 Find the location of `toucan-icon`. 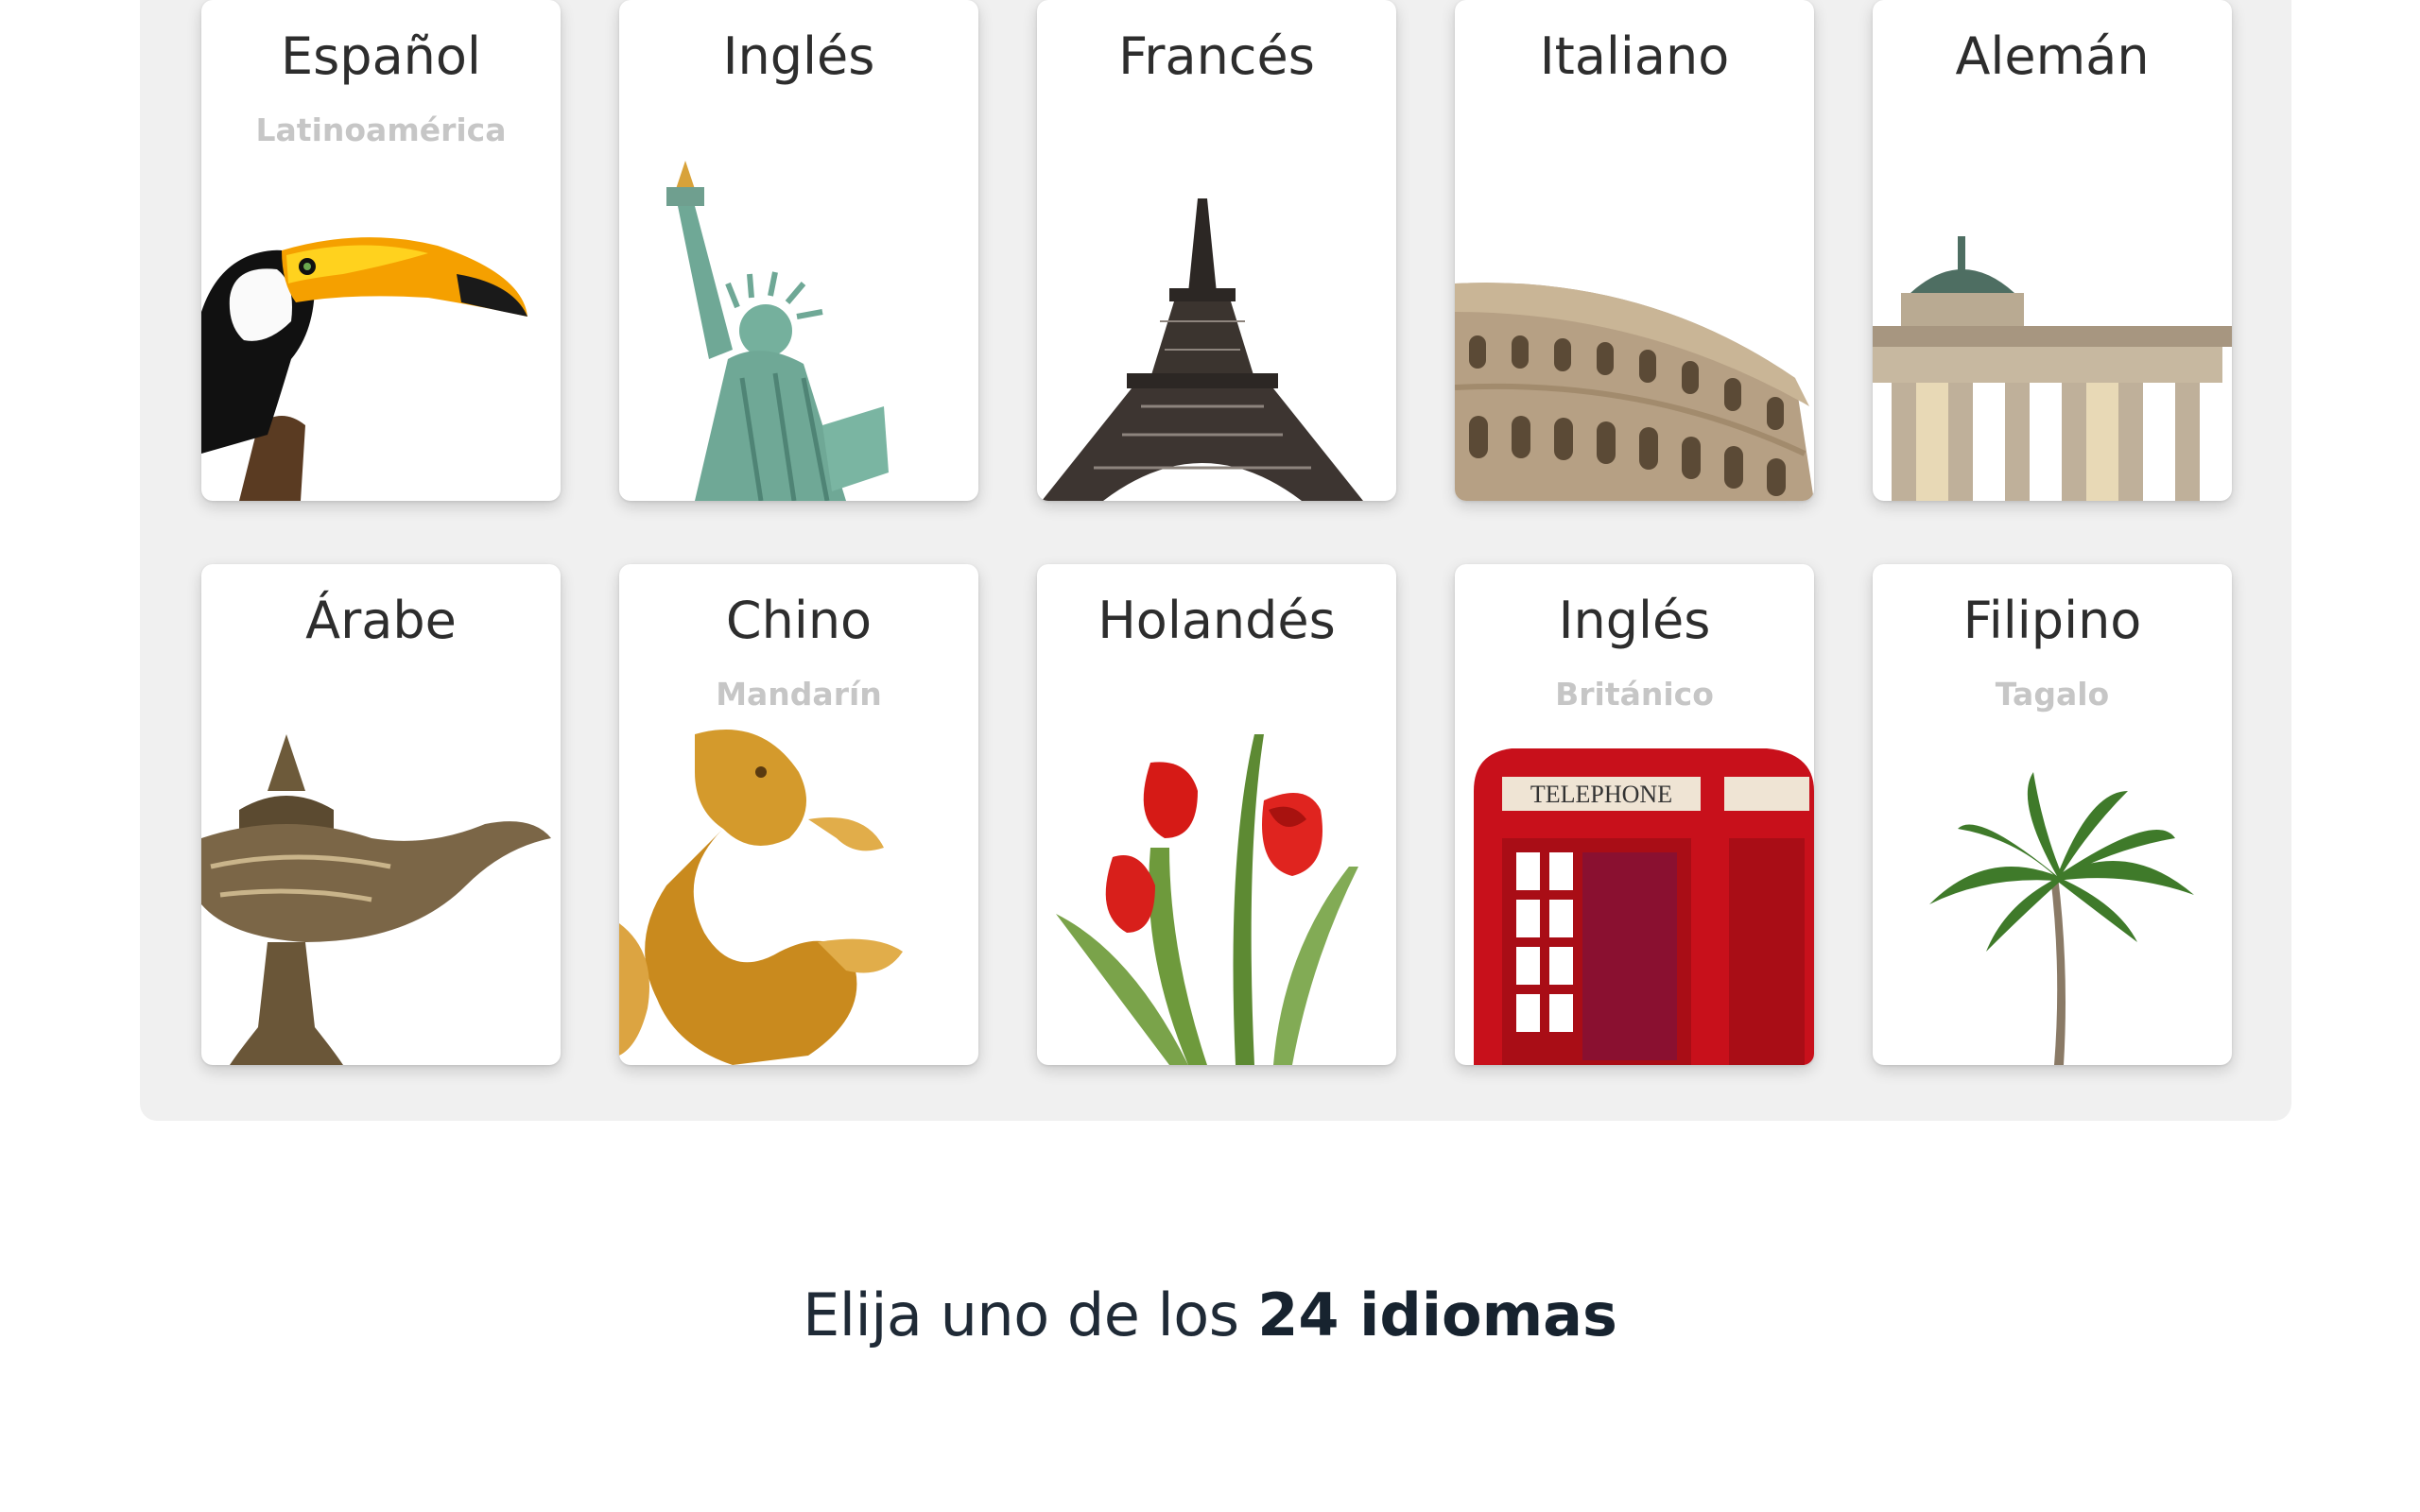

toucan-icon is located at coordinates (364, 369).